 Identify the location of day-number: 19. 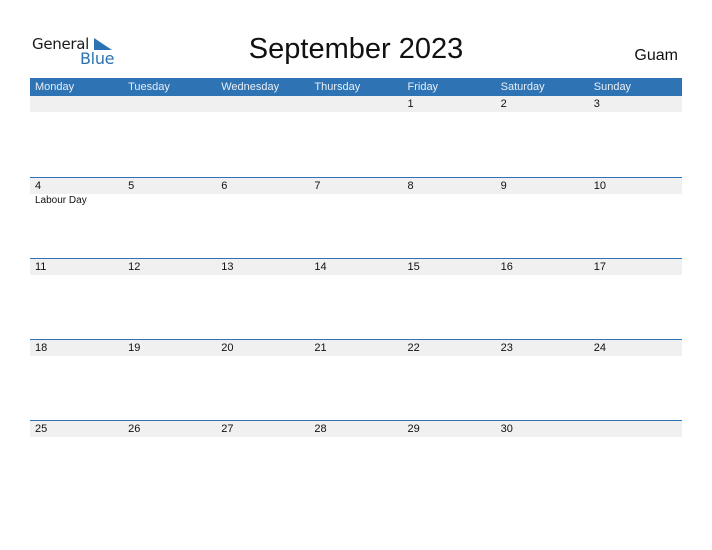
(134, 348).